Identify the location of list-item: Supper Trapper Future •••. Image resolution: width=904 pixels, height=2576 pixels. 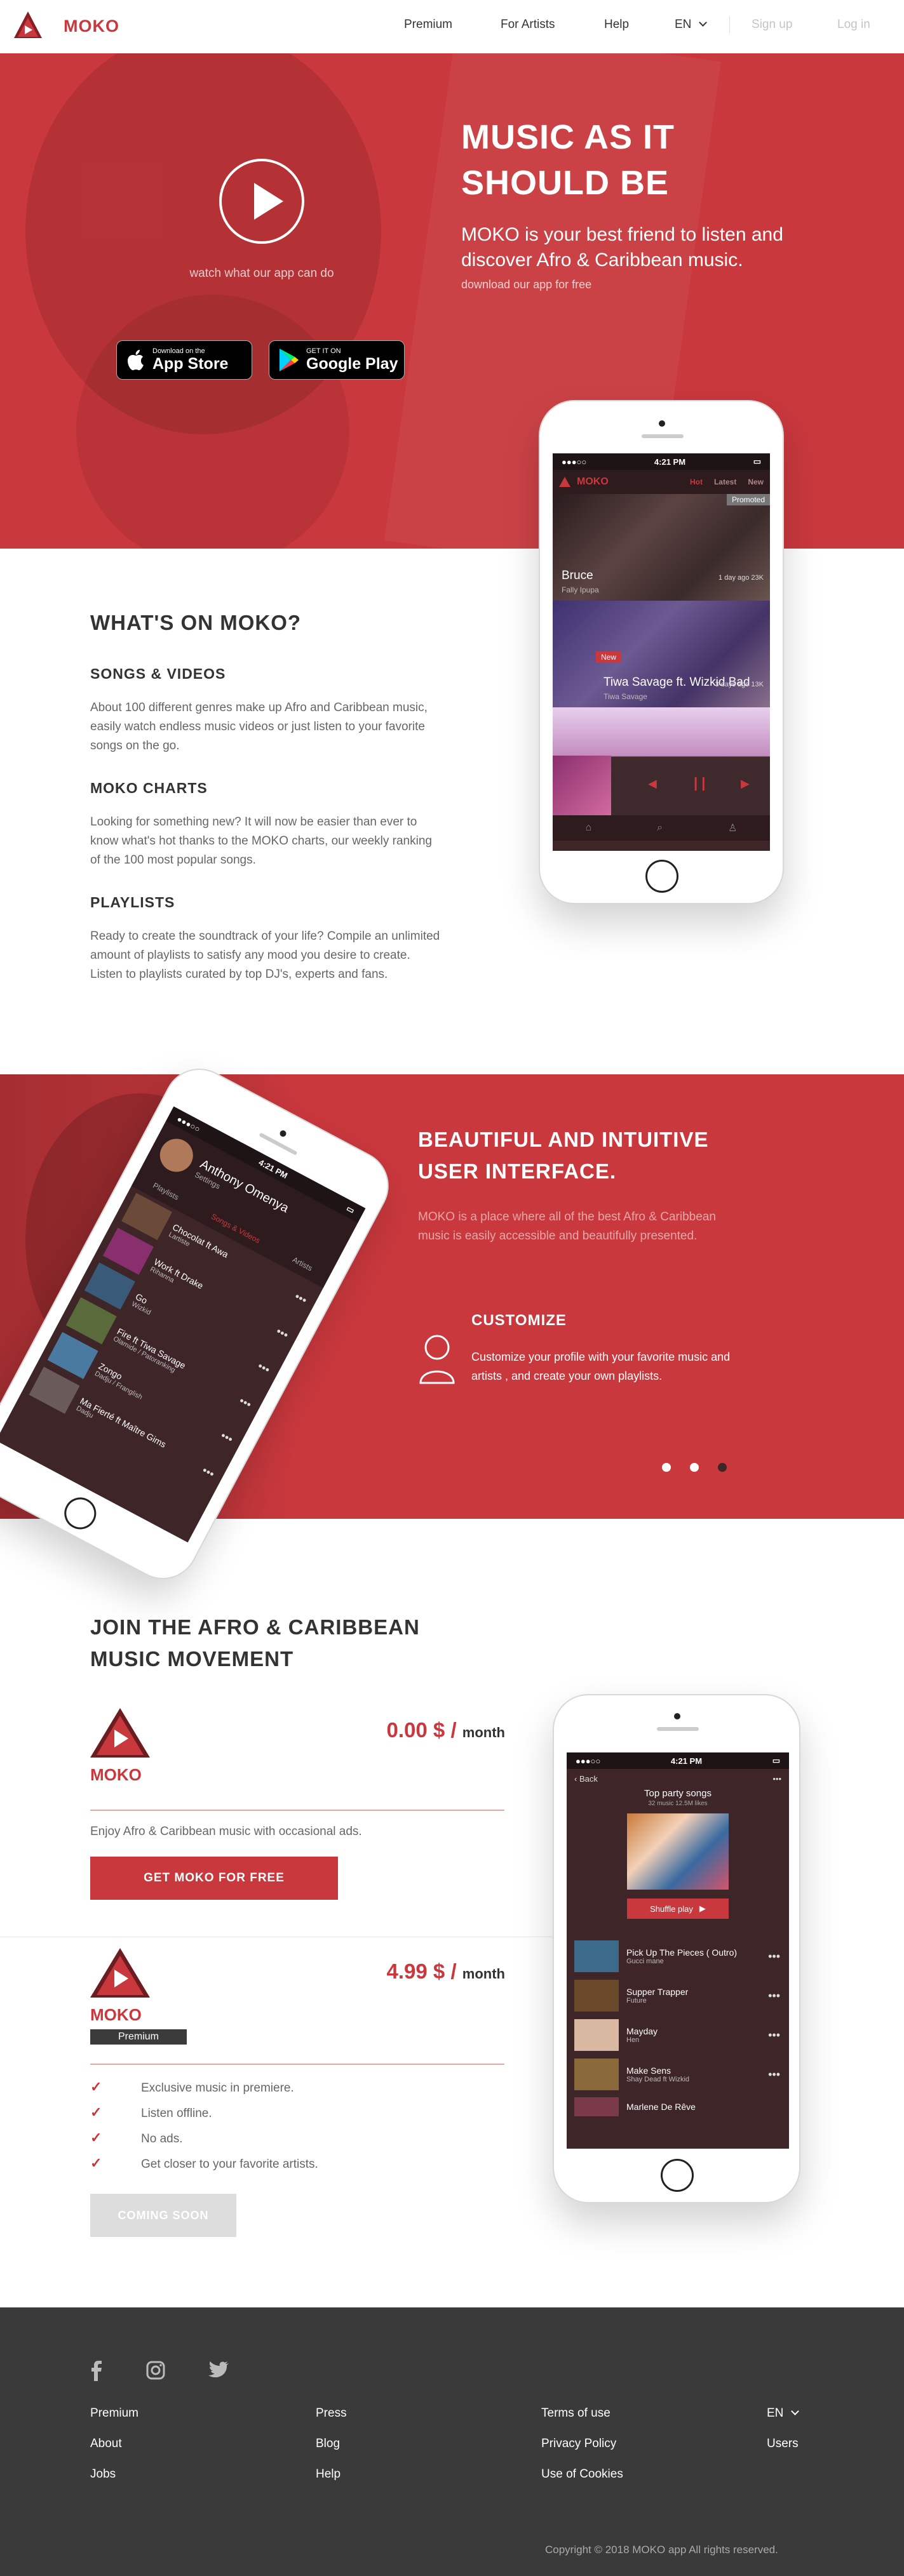
(678, 1995).